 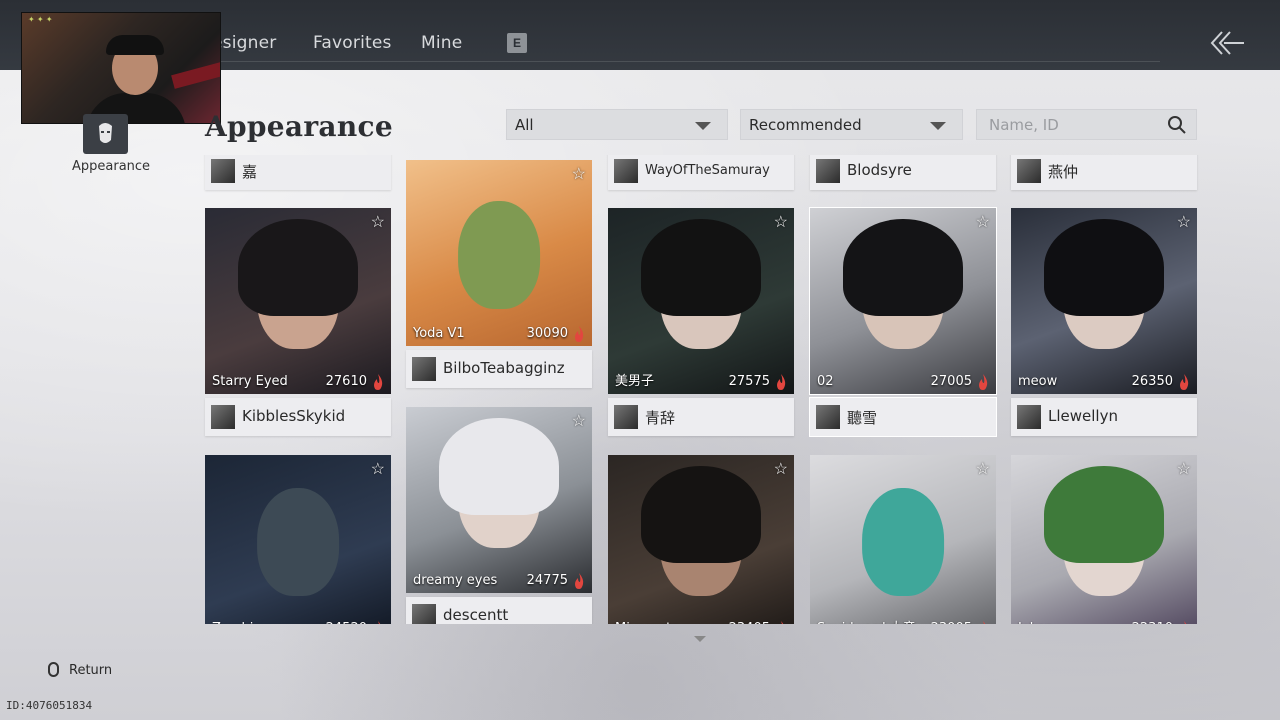 I want to click on category-dropdown: All, so click(x=617, y=124).